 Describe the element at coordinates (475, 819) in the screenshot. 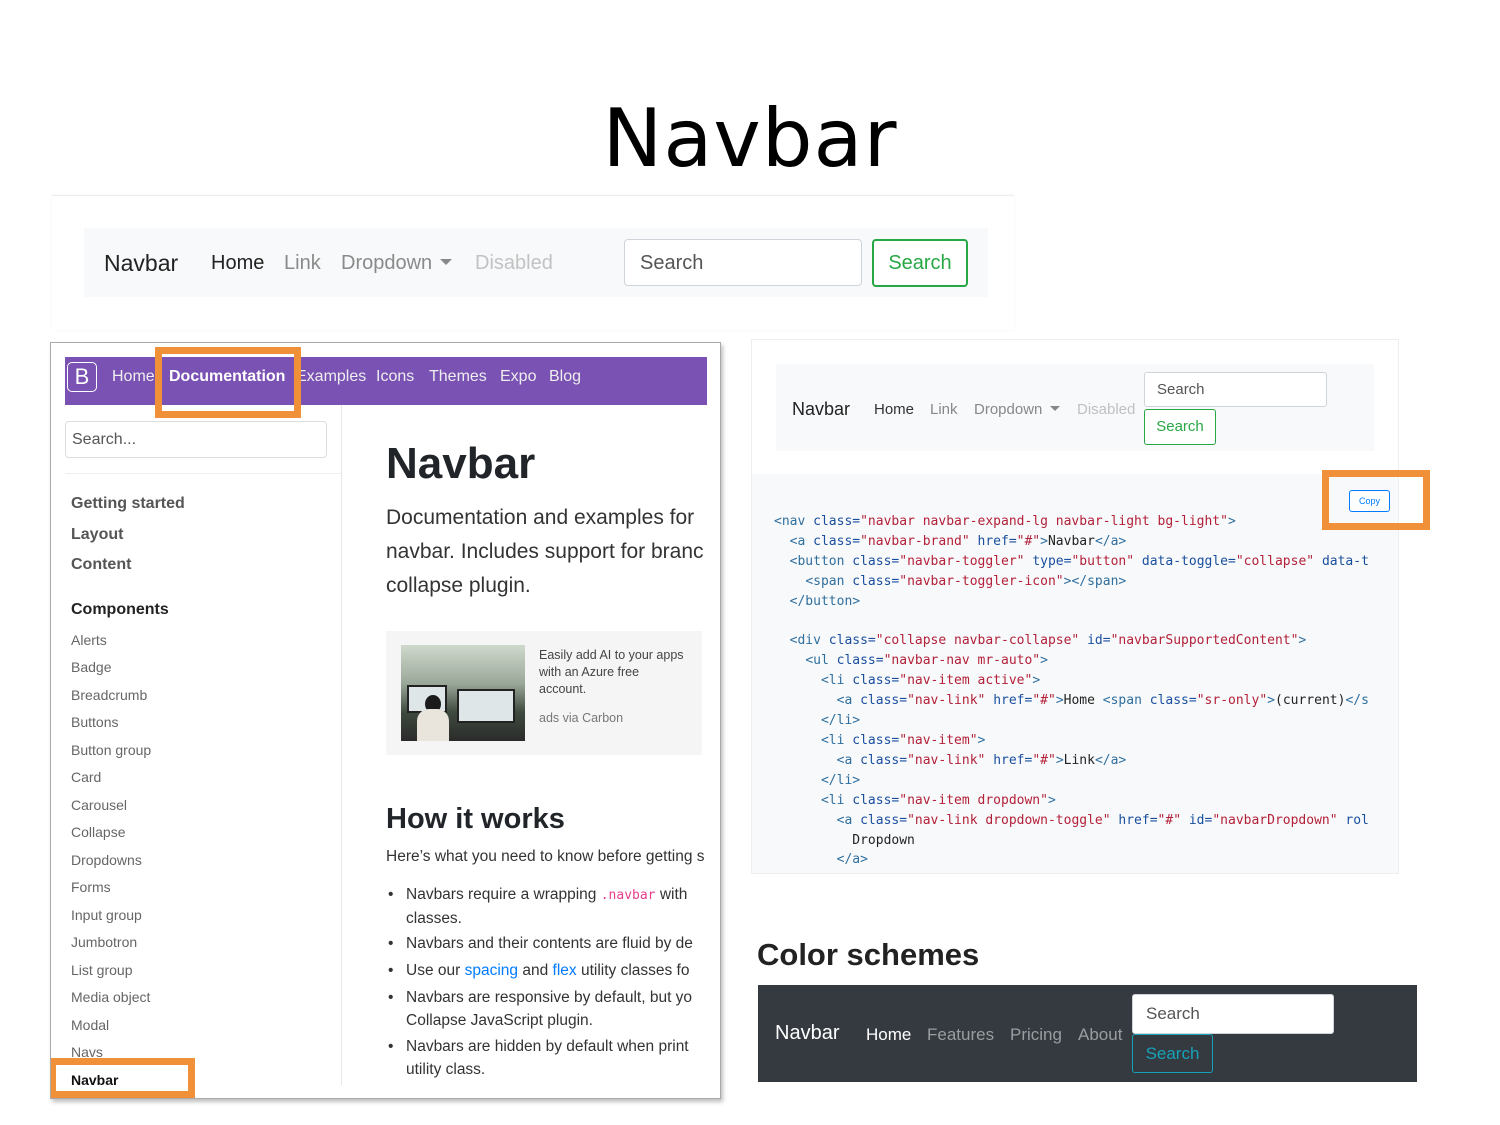

I see `how-it-works-heading: How it works` at that location.